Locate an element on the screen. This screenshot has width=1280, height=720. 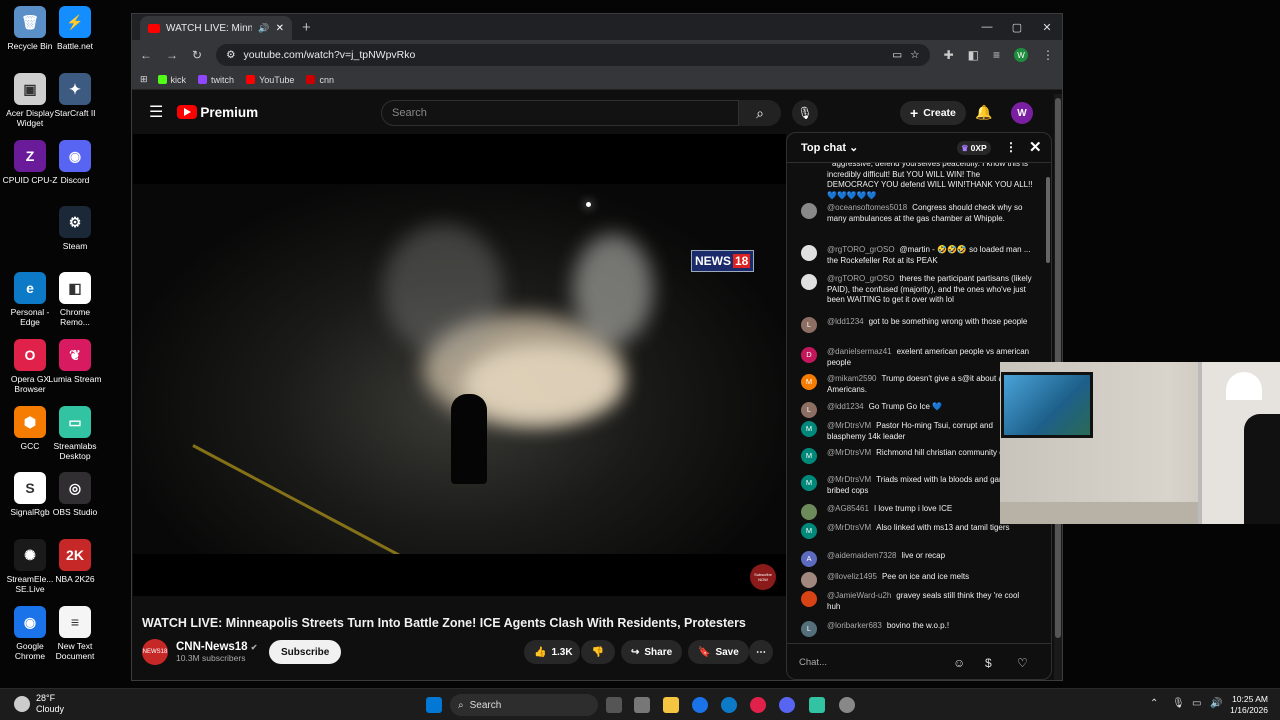
maximize-icon: ▢ is located at coordinates (1017, 27).